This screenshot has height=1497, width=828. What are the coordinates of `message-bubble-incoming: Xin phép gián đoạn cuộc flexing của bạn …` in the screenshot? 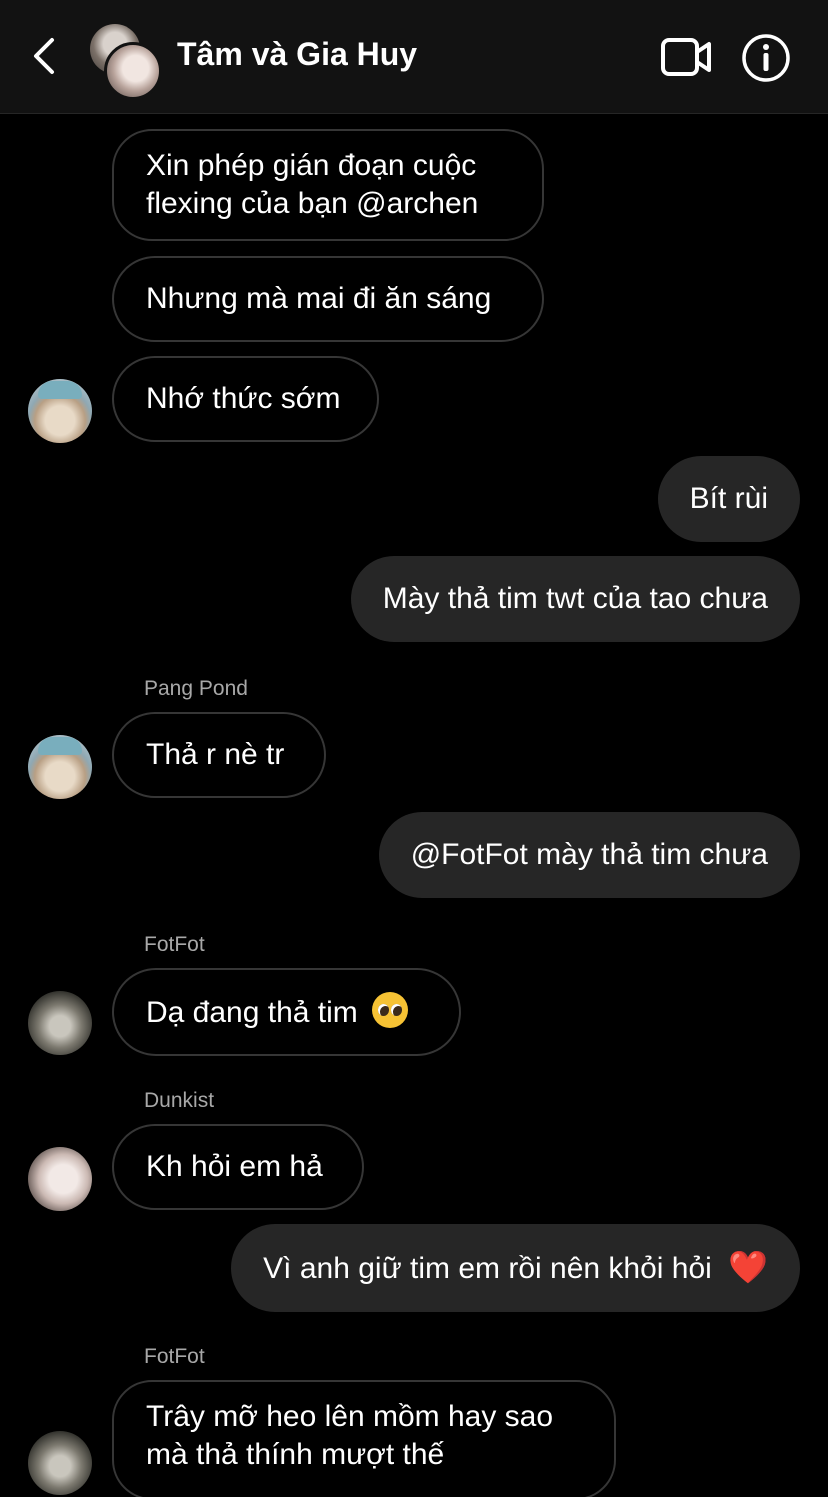 It's located at (328, 185).